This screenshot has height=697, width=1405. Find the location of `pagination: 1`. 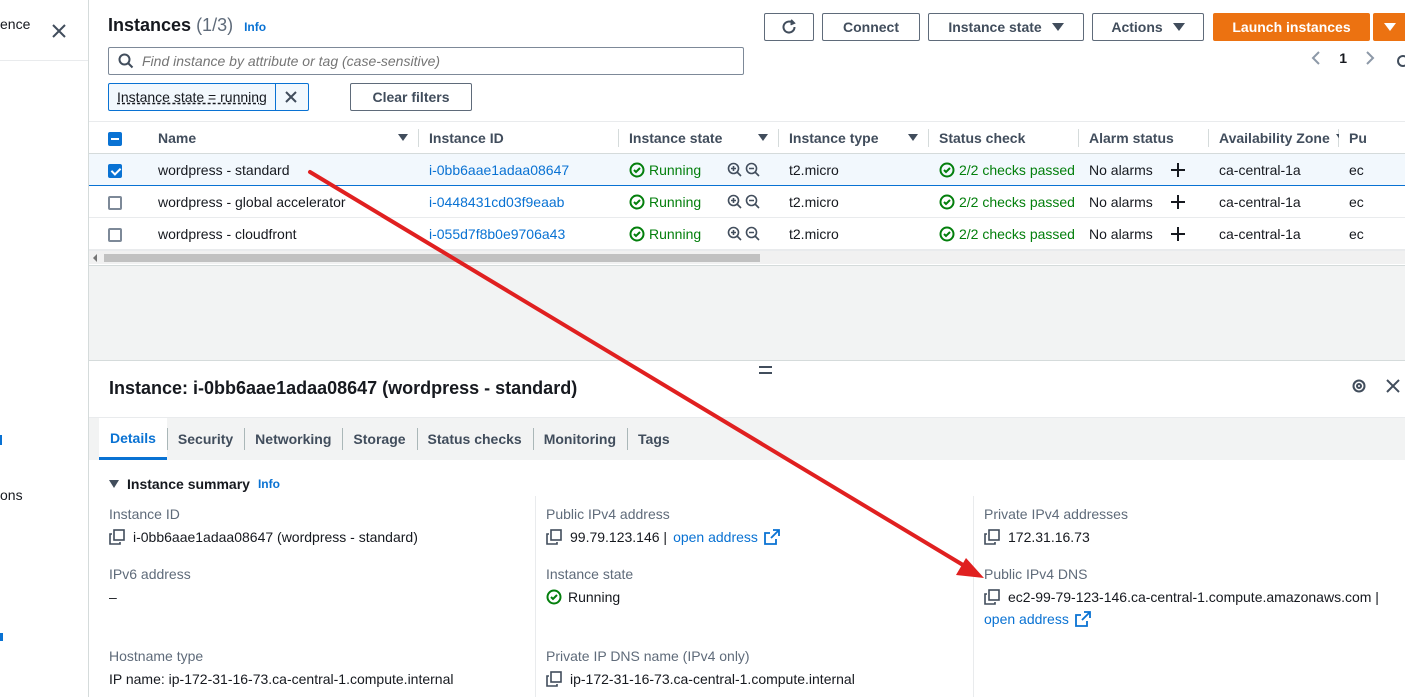

pagination: 1 is located at coordinates (1343, 58).